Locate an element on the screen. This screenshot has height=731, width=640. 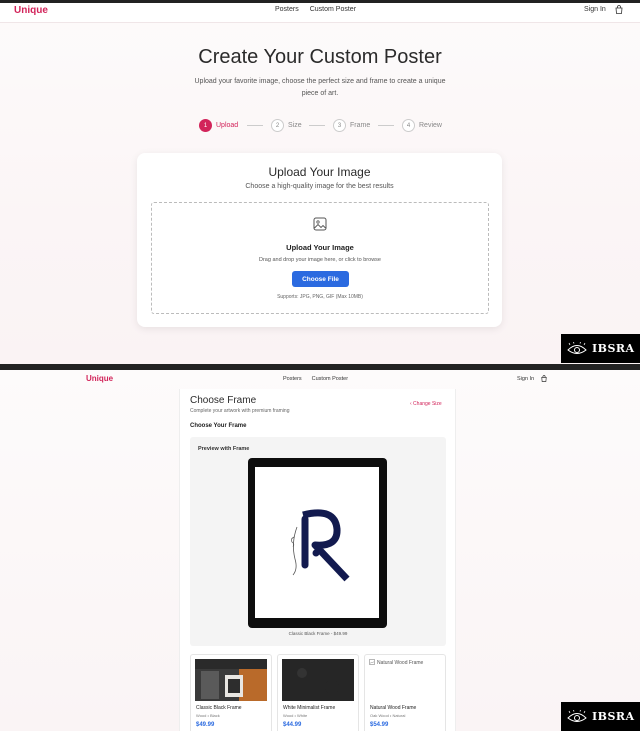
step-review: 4 Review is located at coordinates (422, 125).